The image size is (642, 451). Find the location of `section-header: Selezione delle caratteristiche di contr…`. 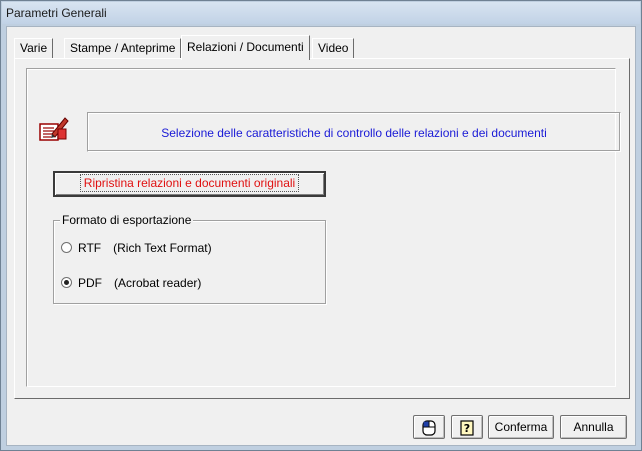

section-header: Selezione delle caratteristiche di contr… is located at coordinates (354, 132).